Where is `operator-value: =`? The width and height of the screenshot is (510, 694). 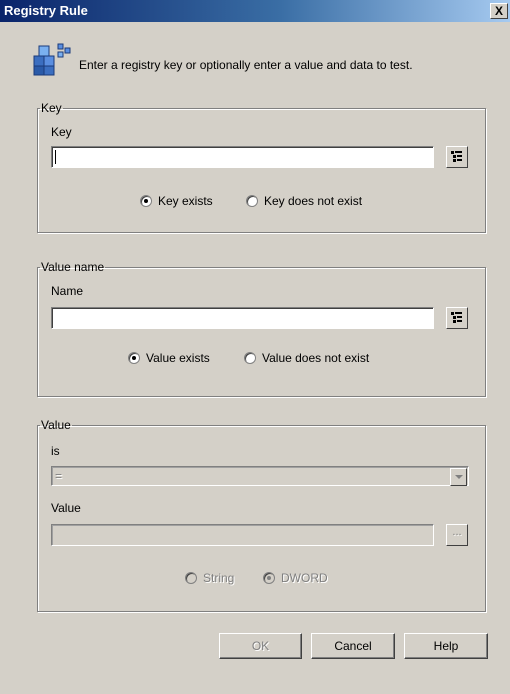 operator-value: = is located at coordinates (59, 476).